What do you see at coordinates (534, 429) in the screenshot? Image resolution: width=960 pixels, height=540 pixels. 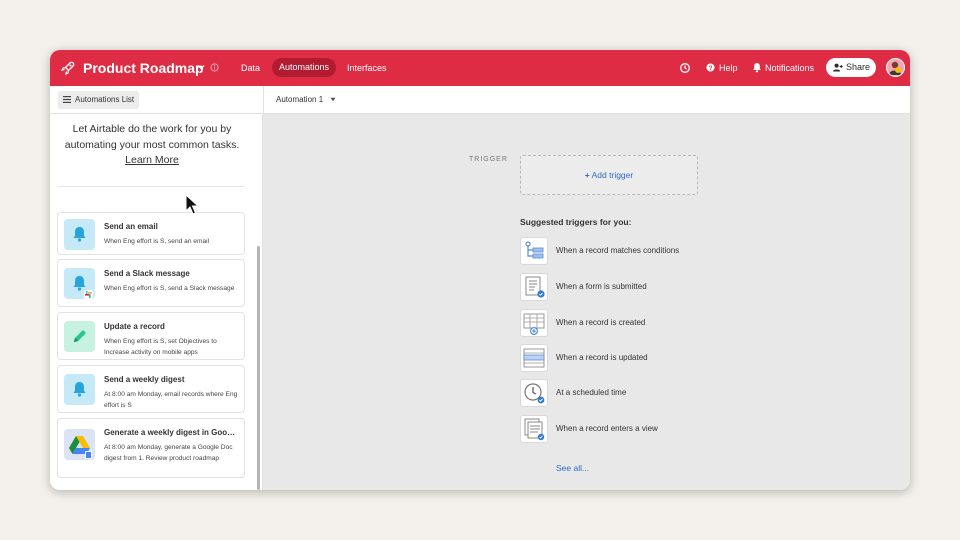 I see `view-icon` at bounding box center [534, 429].